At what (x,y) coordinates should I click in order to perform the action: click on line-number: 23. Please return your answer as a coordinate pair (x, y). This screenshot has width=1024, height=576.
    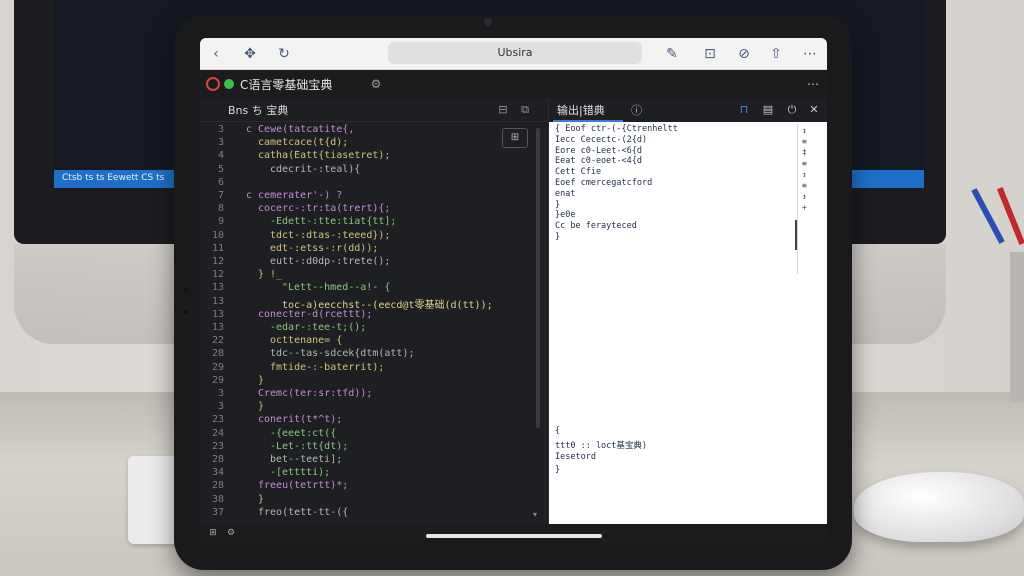
    Looking at the image, I should click on (217, 446).